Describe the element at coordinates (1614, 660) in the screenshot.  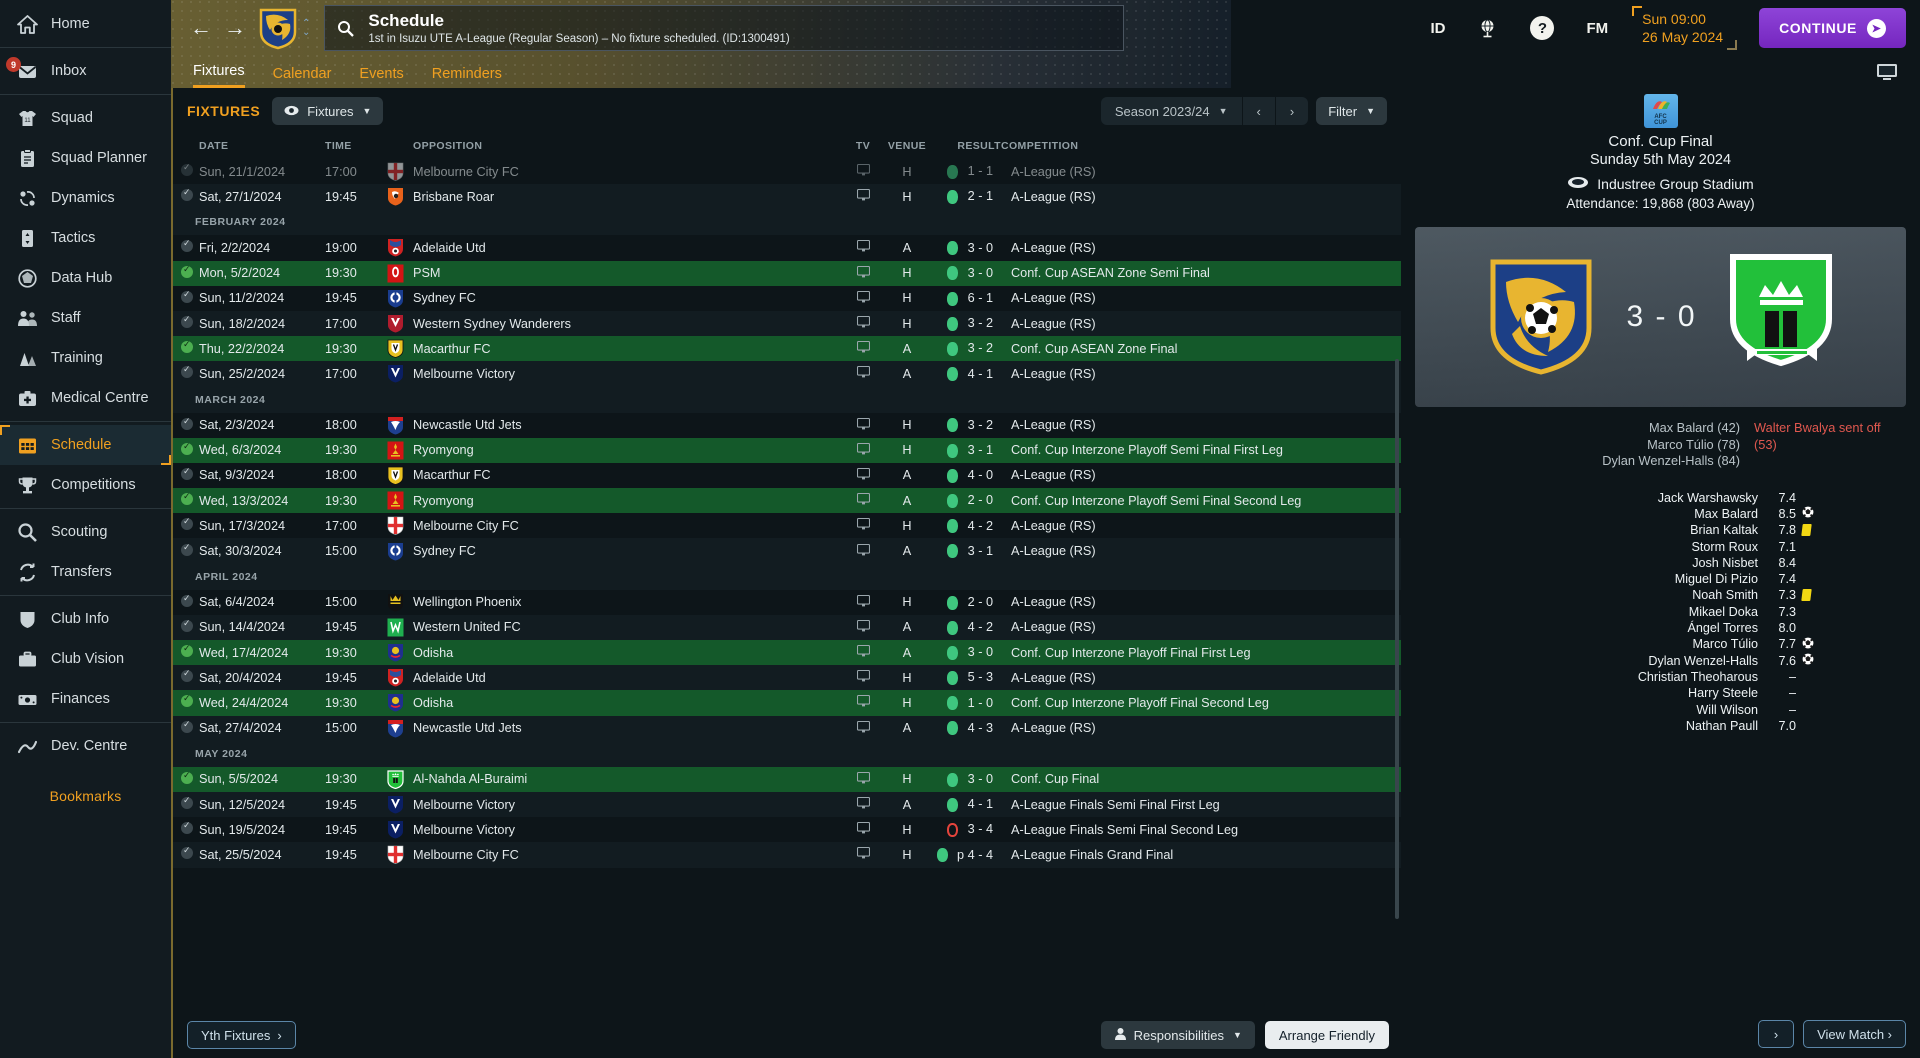
I see `player-rating-row: Dylan Wenzel-Halls 7.6` at that location.